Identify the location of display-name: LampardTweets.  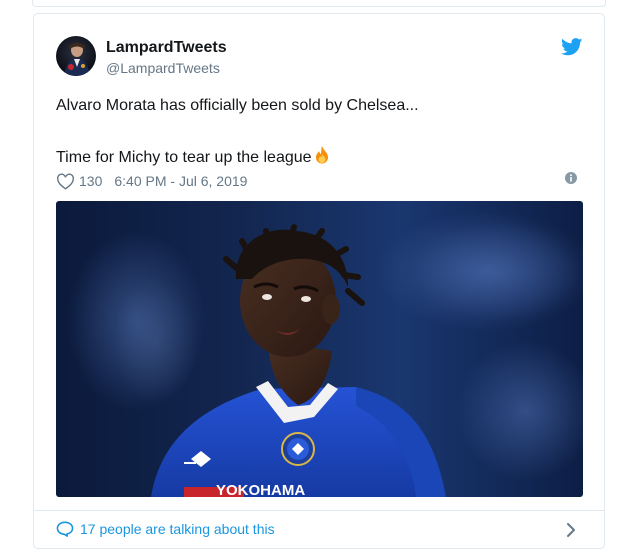
(166, 48).